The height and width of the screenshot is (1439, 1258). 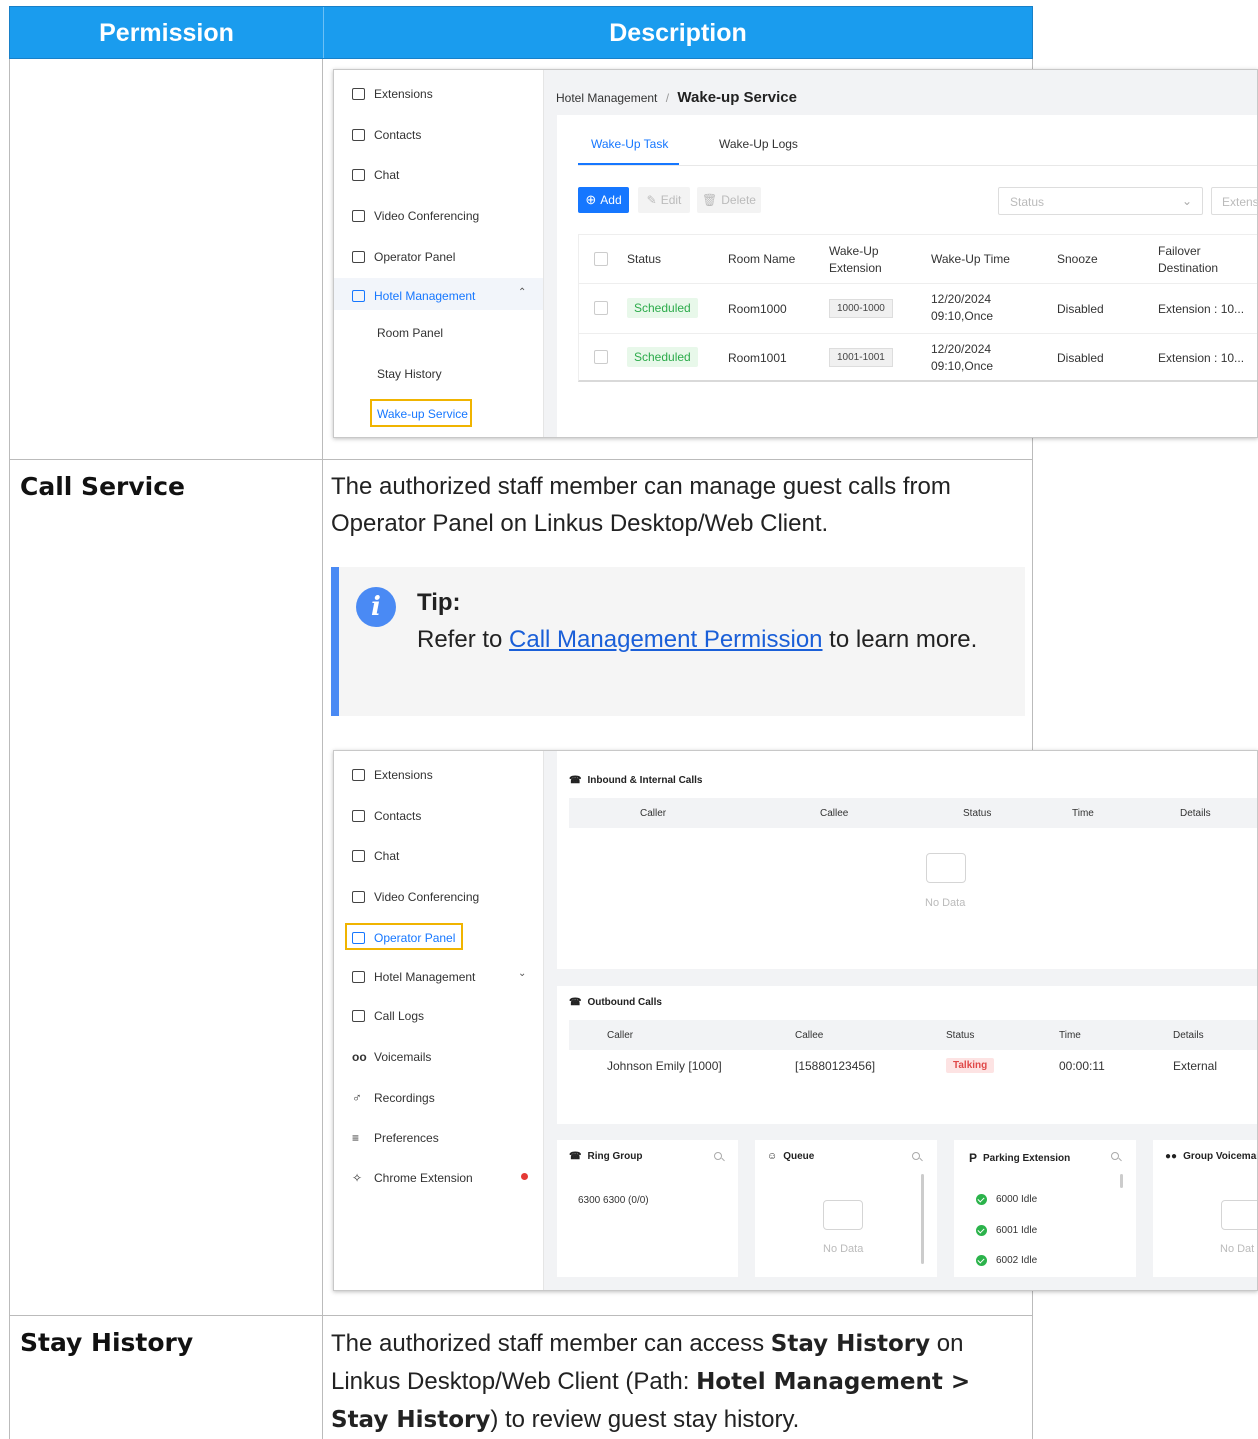 What do you see at coordinates (613, 1200) in the screenshot?
I see `ring-group-item: 6300 6300 (0/0)` at bounding box center [613, 1200].